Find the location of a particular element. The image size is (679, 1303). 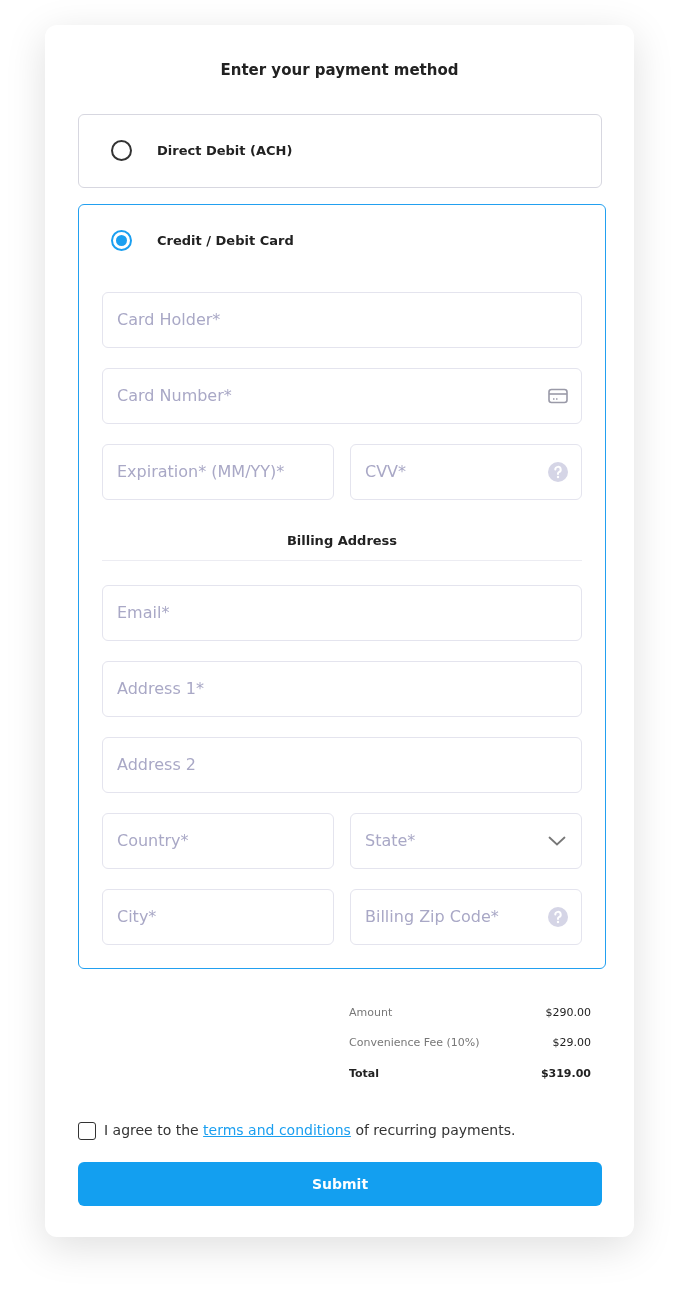

input-field: Address 2 is located at coordinates (342, 764).